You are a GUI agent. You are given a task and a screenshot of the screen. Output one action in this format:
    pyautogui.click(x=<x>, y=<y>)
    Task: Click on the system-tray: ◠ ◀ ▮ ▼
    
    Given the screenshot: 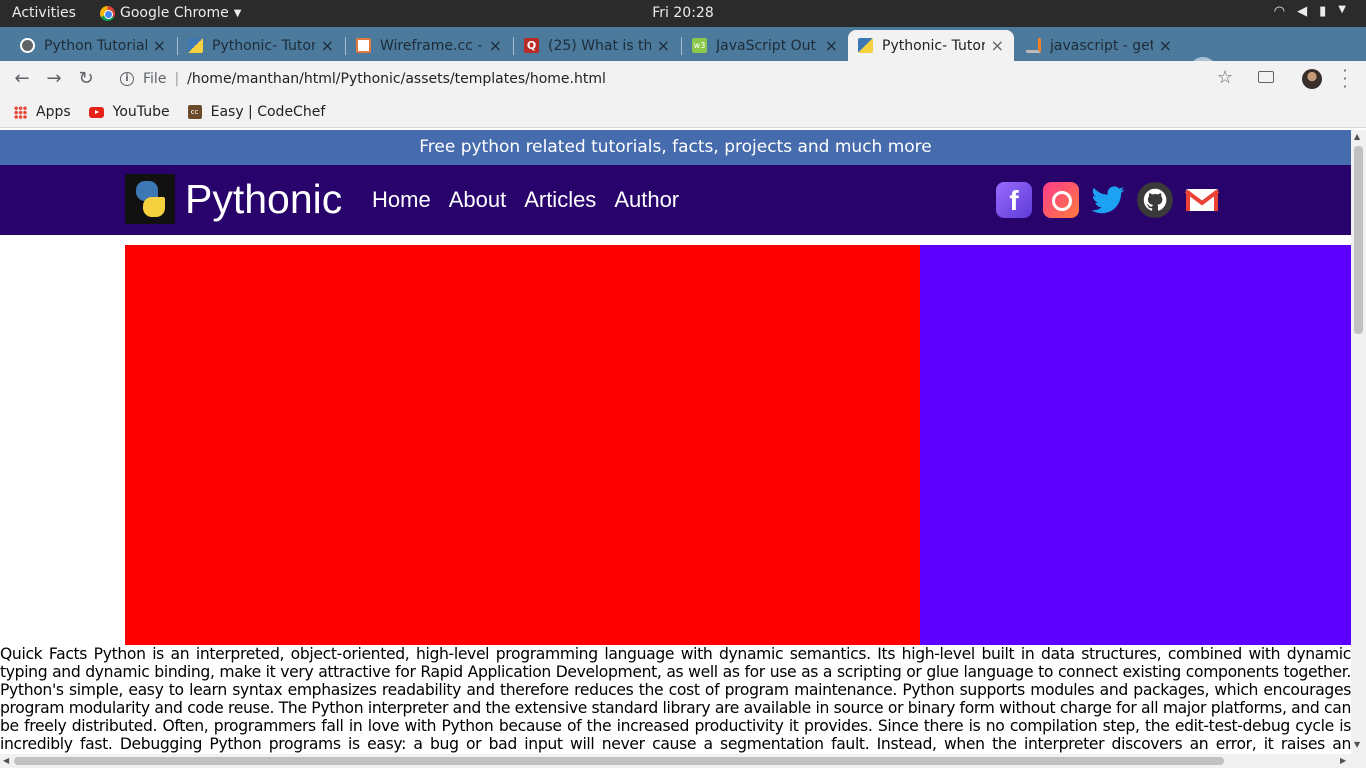 What is the action you would take?
    pyautogui.click(x=1310, y=11)
    